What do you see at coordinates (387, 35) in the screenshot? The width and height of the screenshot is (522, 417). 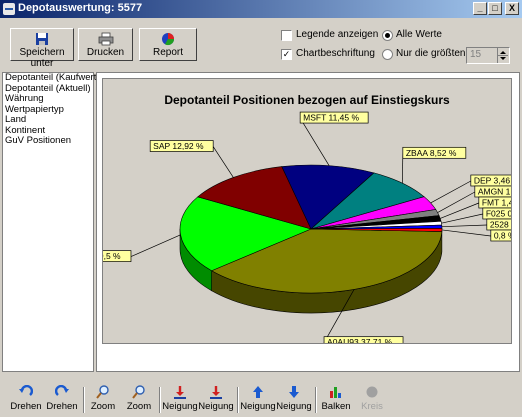 I see `all-values-radio` at bounding box center [387, 35].